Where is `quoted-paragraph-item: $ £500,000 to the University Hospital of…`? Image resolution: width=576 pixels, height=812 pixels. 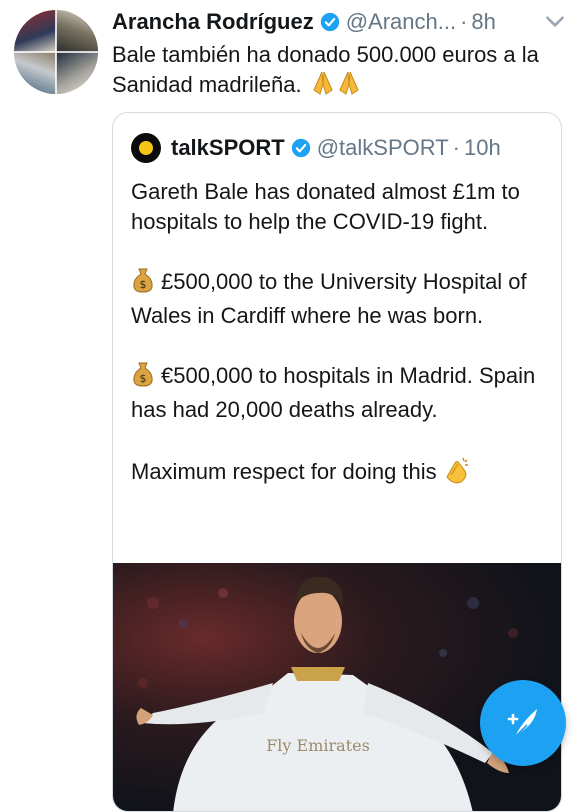
quoted-paragraph-item: $ £500,000 to the University Hospital of… is located at coordinates (341, 299).